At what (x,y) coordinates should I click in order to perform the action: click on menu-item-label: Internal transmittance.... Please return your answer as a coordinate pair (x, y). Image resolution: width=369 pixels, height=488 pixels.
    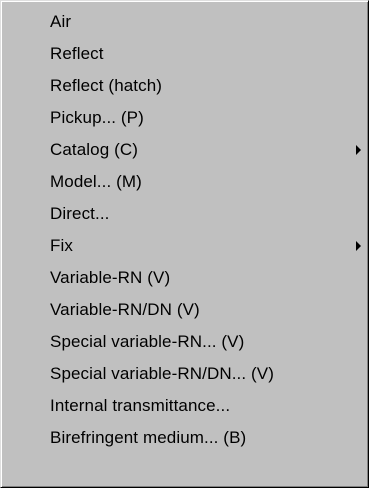
    Looking at the image, I should click on (140, 405).